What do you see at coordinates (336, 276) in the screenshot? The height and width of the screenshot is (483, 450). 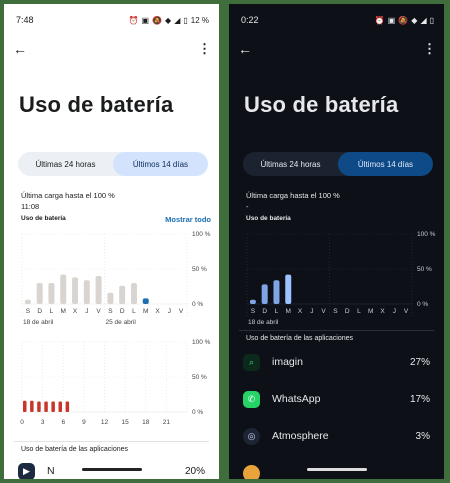 I see `daily-usage-chart: S D L M X J V S D L M X J V 100 % 50 % 0 % 18 de abril` at bounding box center [336, 276].